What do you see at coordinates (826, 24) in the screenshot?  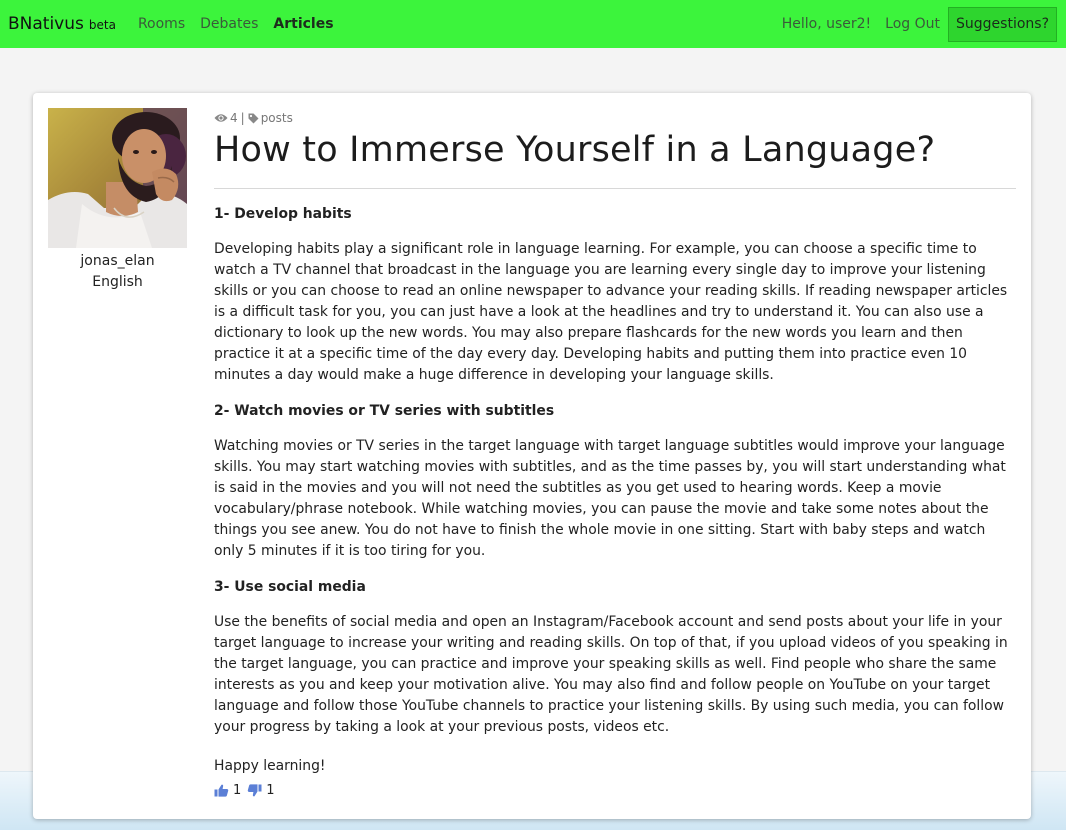 I see `user-greeting: Hello, user2!` at bounding box center [826, 24].